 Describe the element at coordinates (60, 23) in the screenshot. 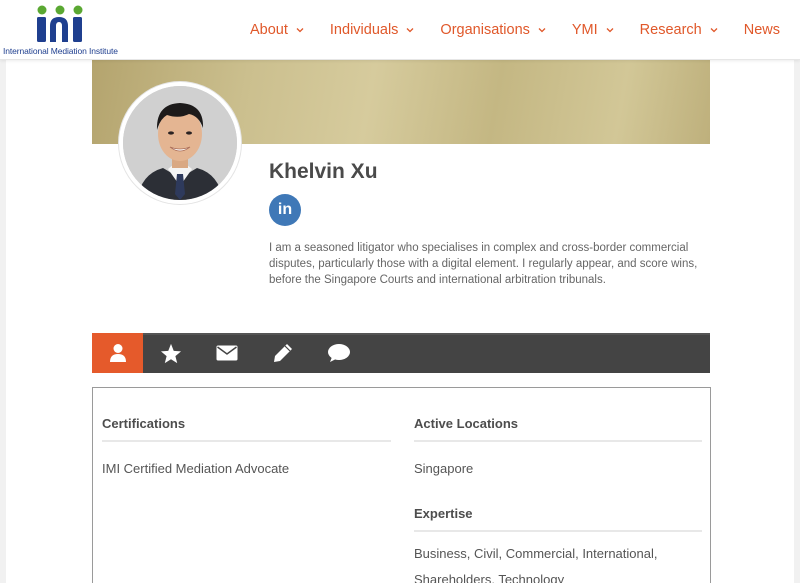

I see `imi-logo-mark-icon` at that location.